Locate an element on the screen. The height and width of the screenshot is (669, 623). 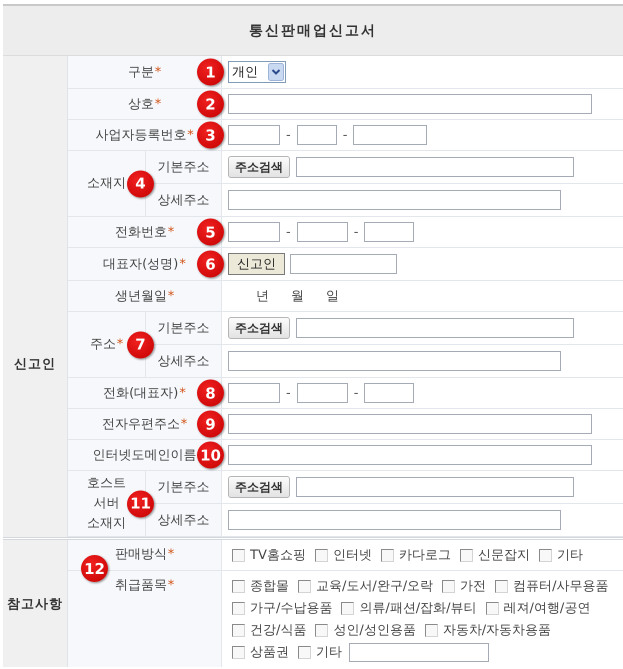
field-label: 주소* is located at coordinates (107, 345).